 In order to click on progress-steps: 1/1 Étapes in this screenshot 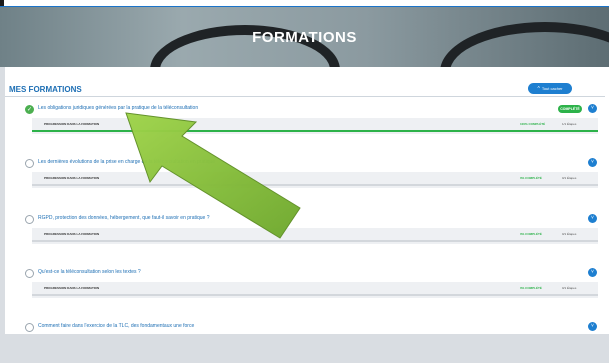, I will do `click(569, 124)`.